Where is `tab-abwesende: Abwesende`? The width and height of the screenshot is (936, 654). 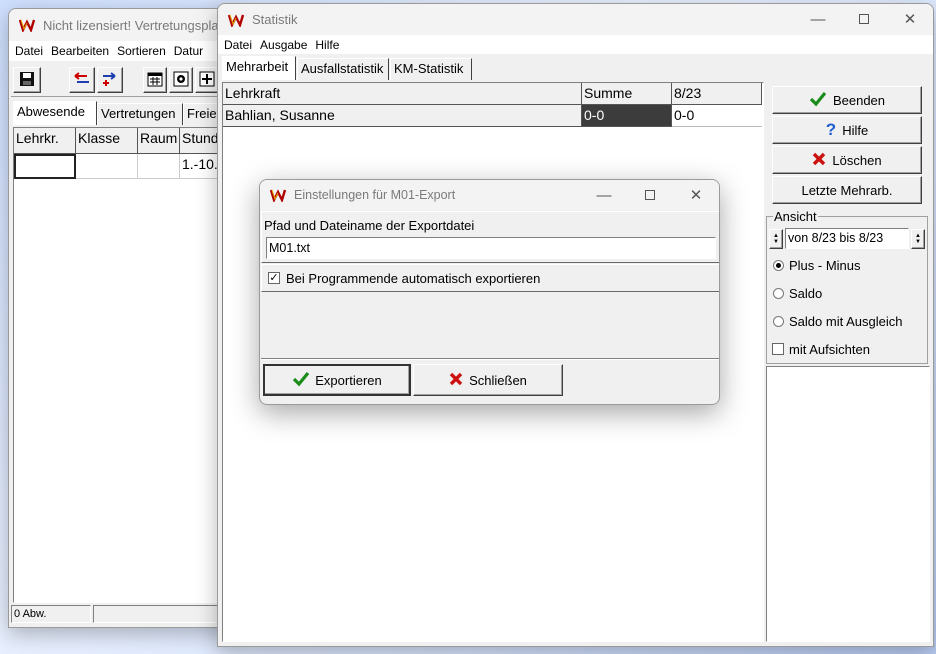 tab-abwesende: Abwesende is located at coordinates (55, 113).